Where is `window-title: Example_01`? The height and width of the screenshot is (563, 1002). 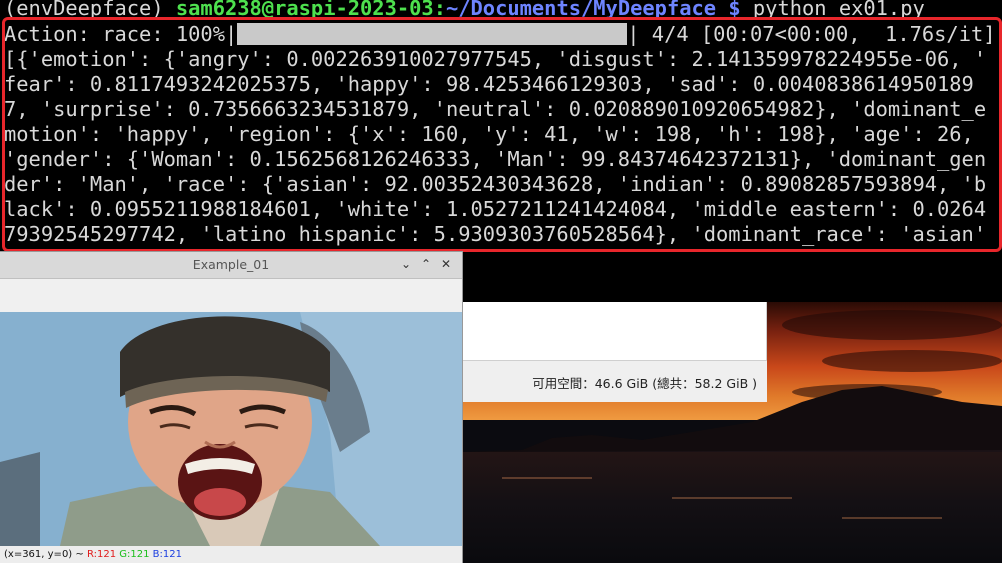 window-title: Example_01 is located at coordinates (231, 264).